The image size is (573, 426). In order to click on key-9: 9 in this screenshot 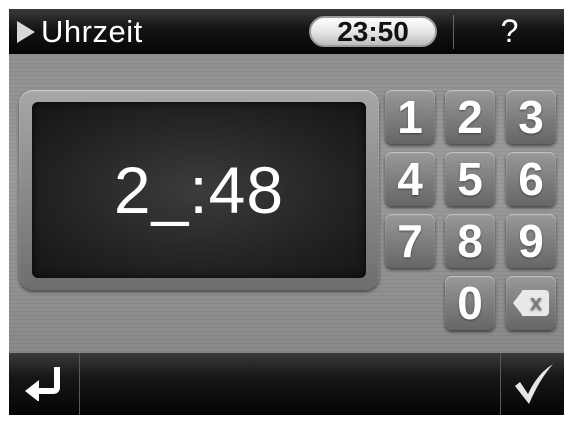, I will do `click(531, 241)`.